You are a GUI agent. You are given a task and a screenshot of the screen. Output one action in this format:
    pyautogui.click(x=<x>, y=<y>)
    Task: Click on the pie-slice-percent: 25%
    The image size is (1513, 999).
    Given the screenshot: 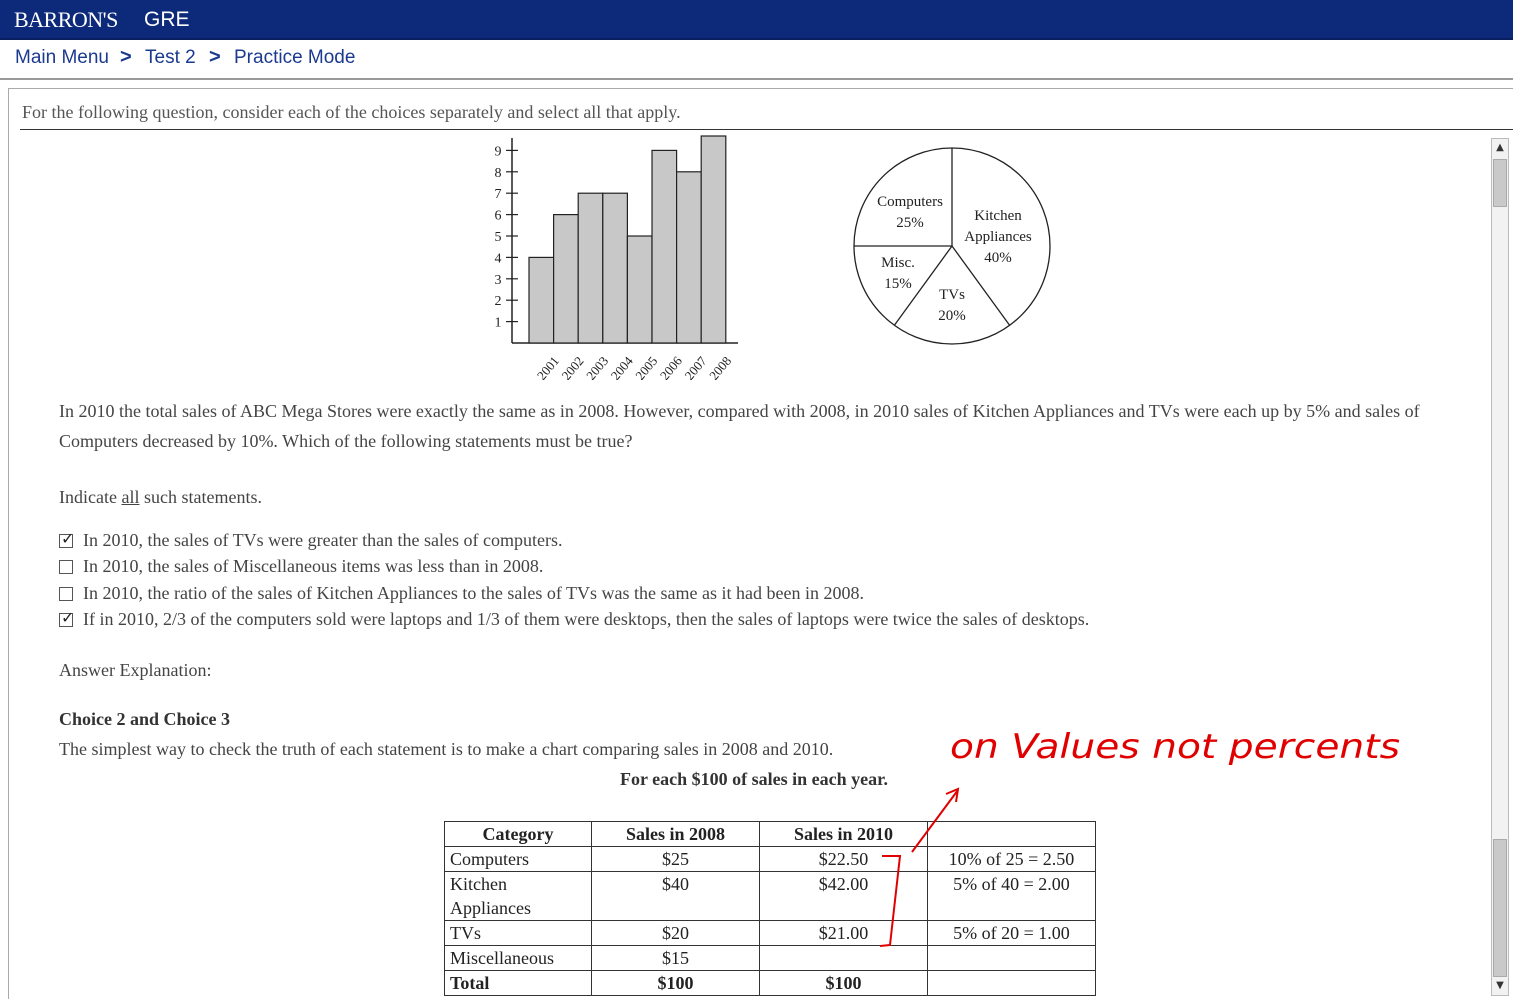 What is the action you would take?
    pyautogui.click(x=910, y=223)
    